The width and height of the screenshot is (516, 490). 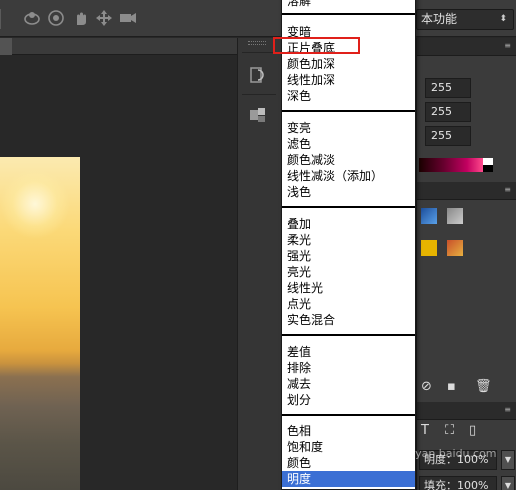 I want to click on new-style-icon: ▪, so click(x=451, y=386).